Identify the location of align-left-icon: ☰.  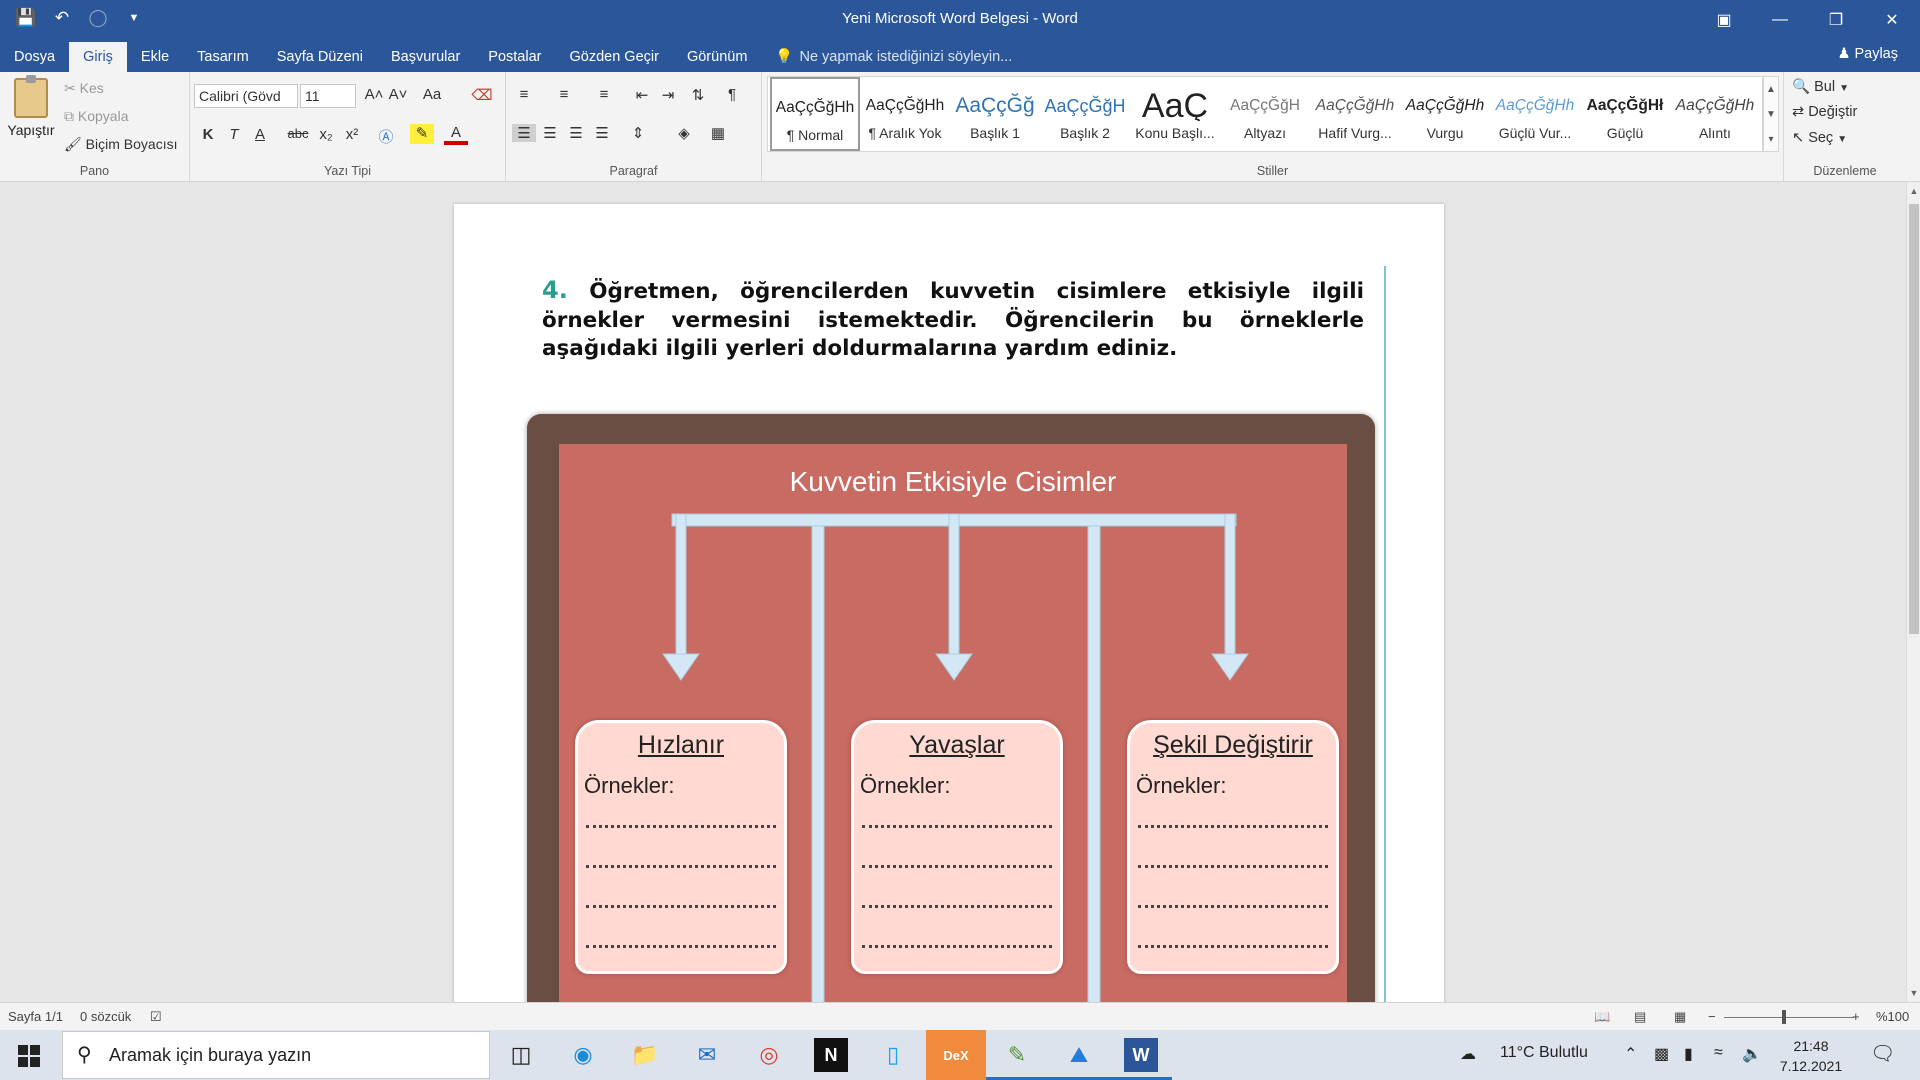
(524, 133).